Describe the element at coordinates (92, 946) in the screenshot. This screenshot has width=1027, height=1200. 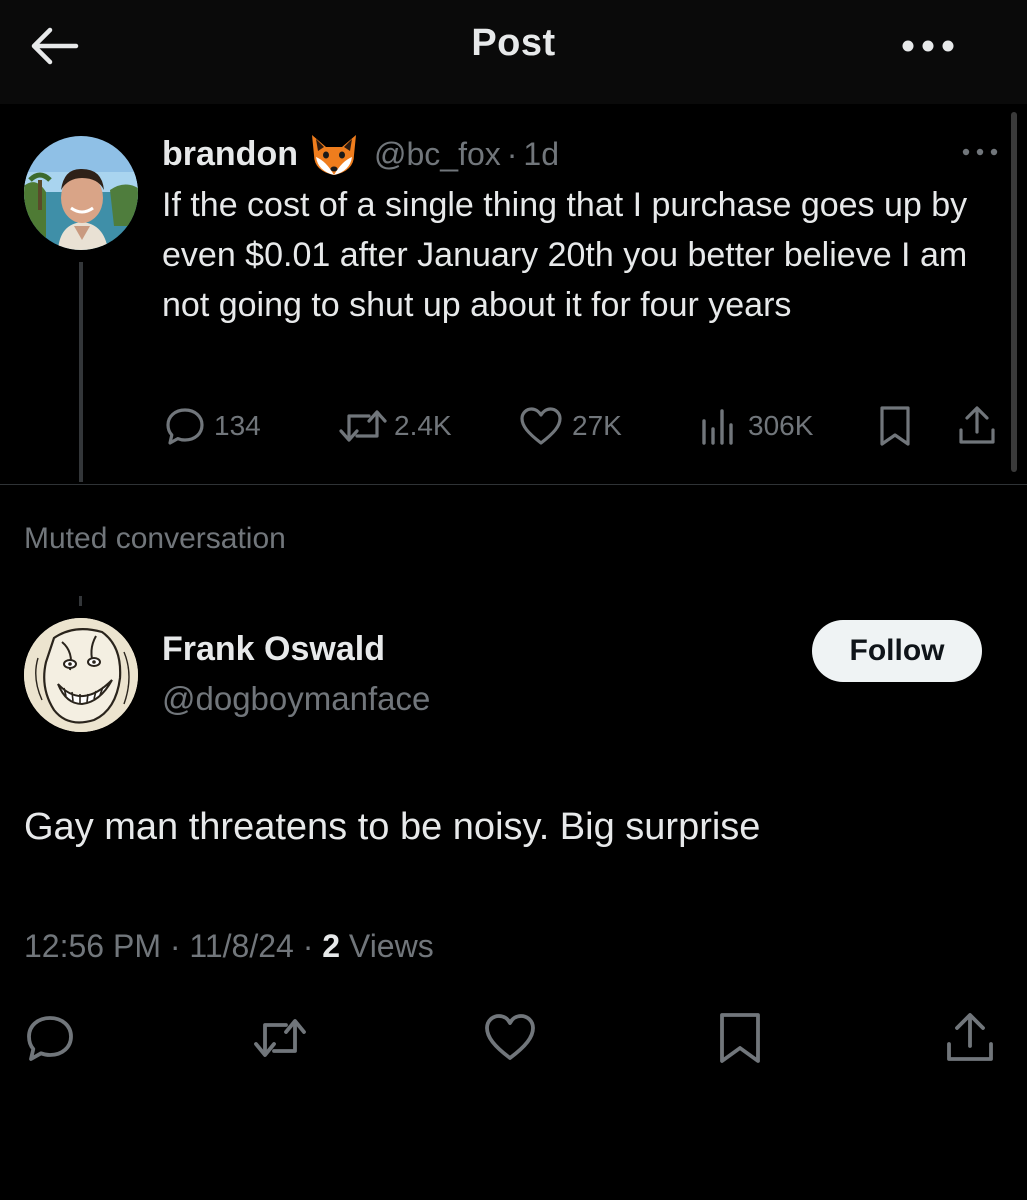
I see `post-time: 12:56 PM` at that location.